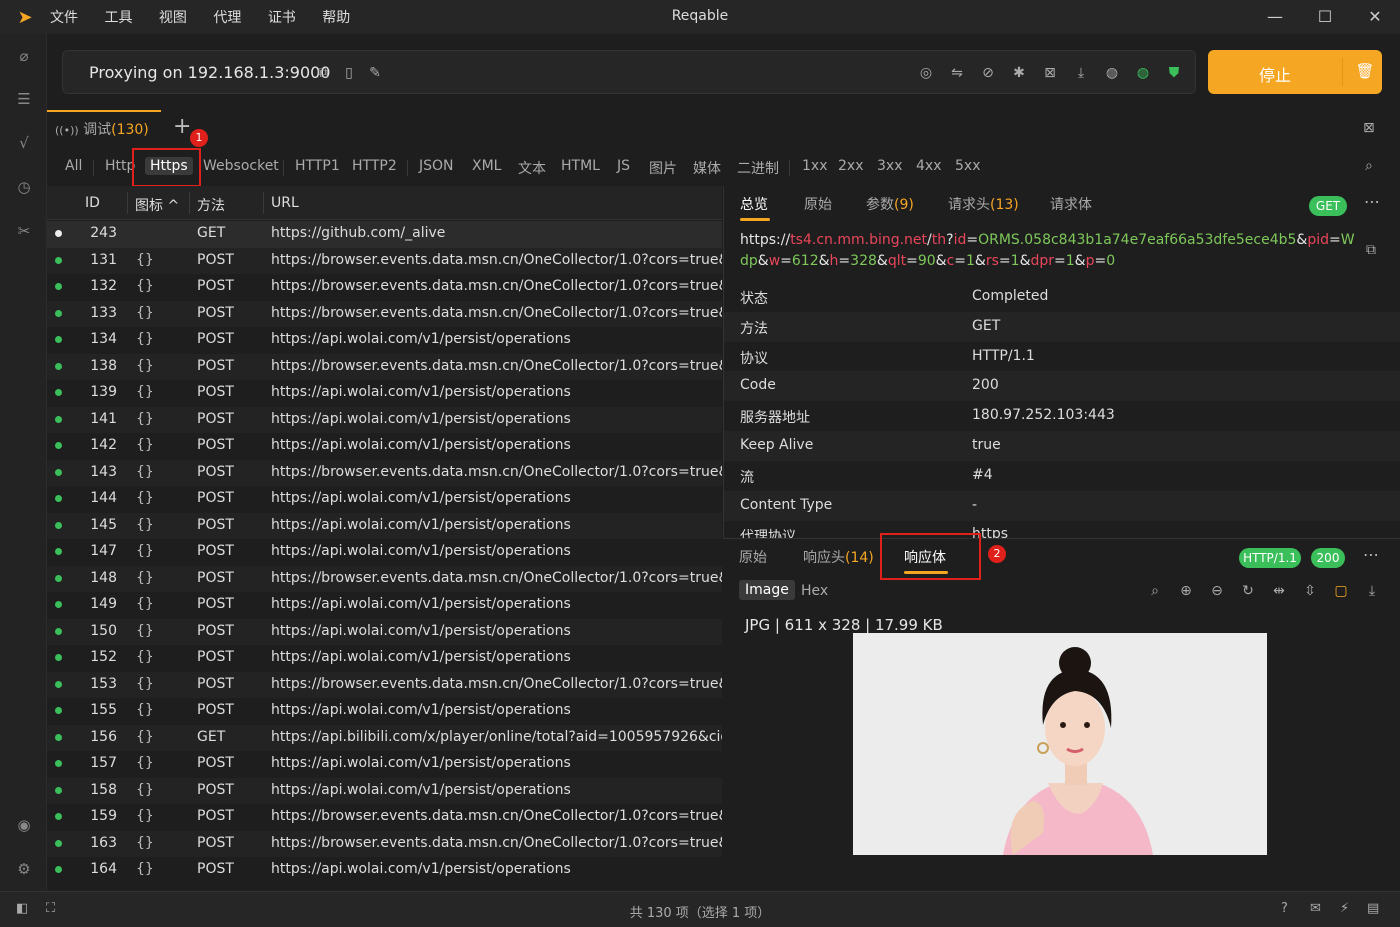 This screenshot has width=1400, height=927. I want to click on col-method: 方法, so click(211, 205).